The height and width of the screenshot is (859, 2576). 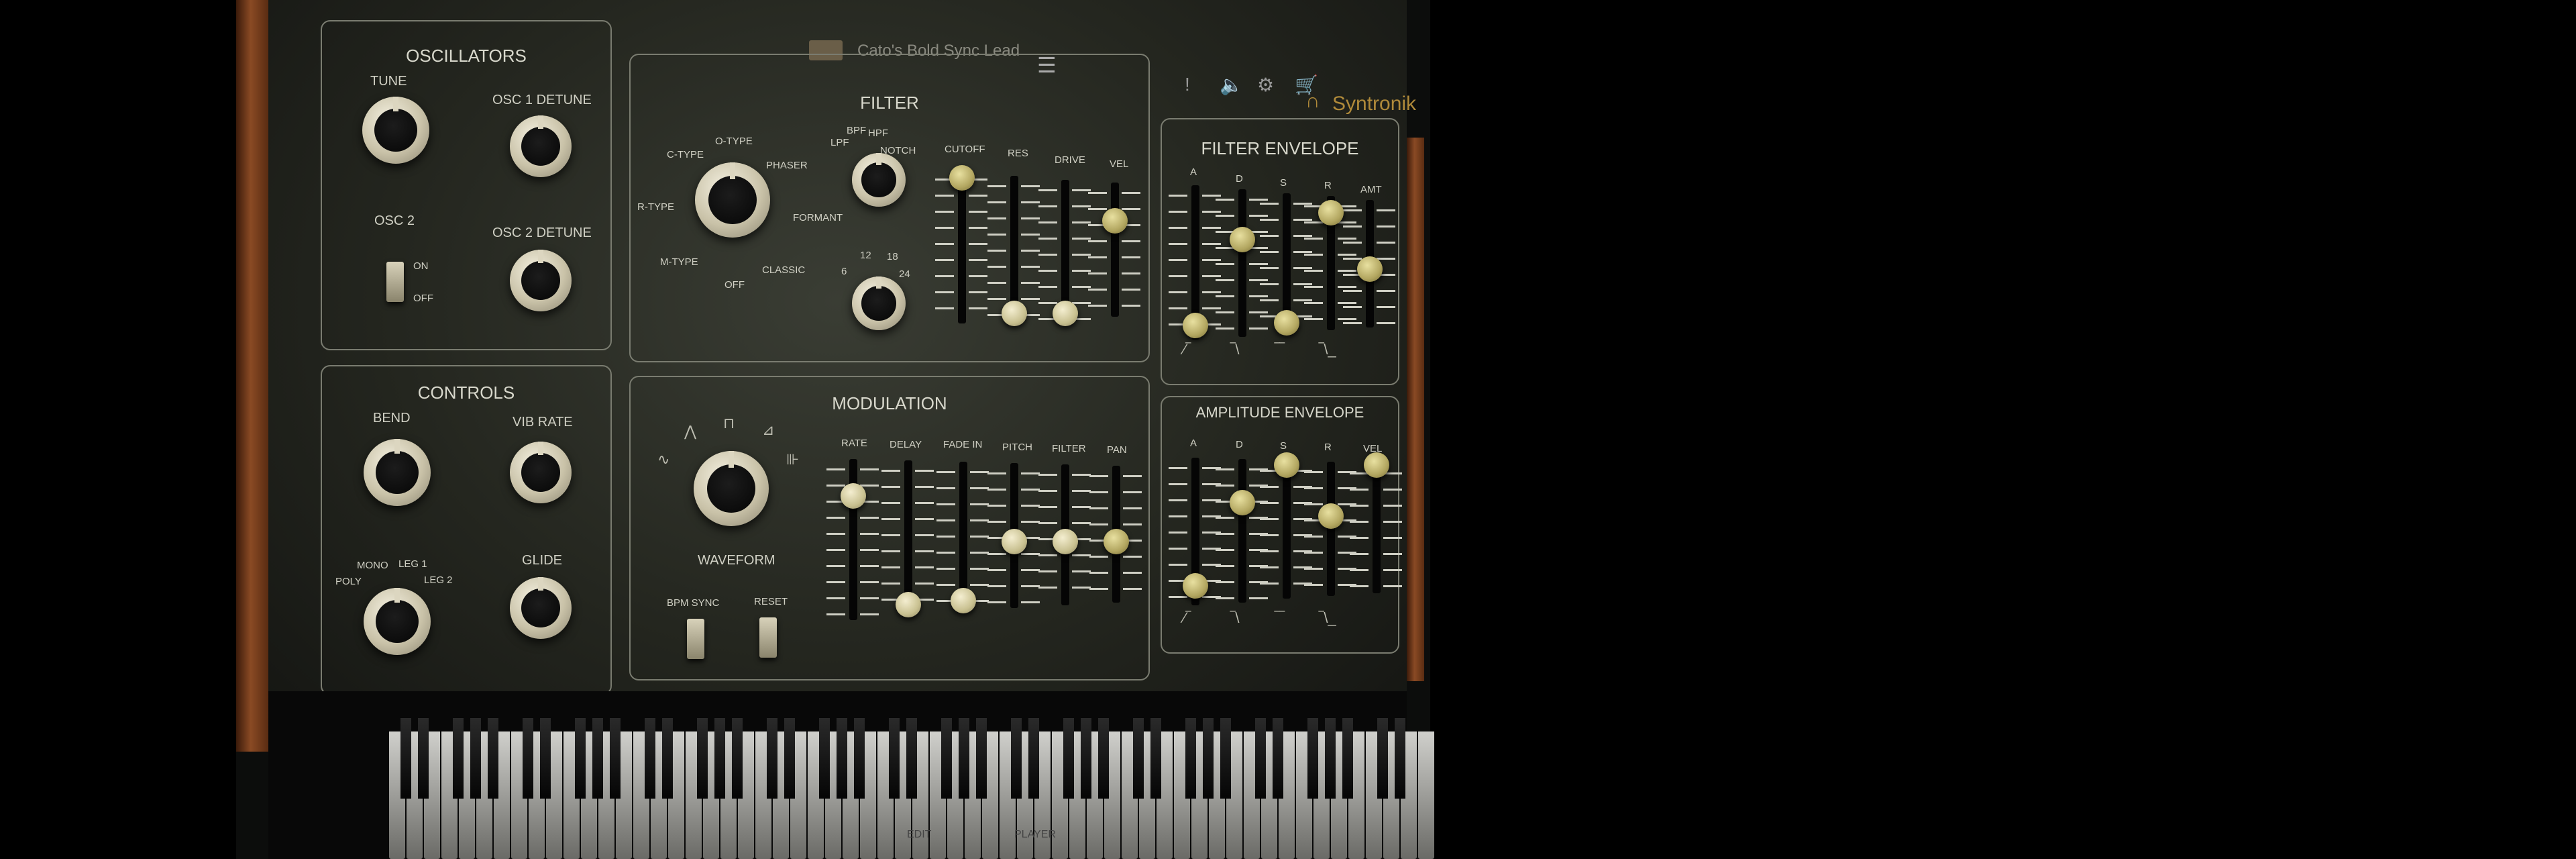 What do you see at coordinates (907, 538) in the screenshot?
I see `mod-delay-fader` at bounding box center [907, 538].